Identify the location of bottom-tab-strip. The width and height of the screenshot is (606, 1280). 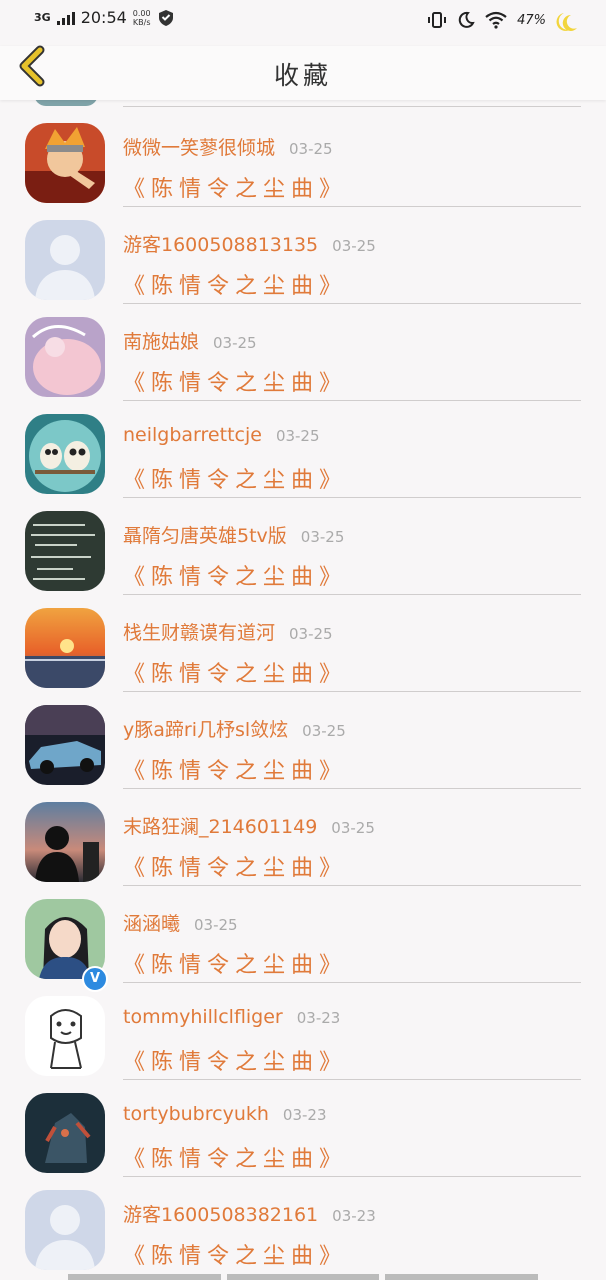
(303, 1277).